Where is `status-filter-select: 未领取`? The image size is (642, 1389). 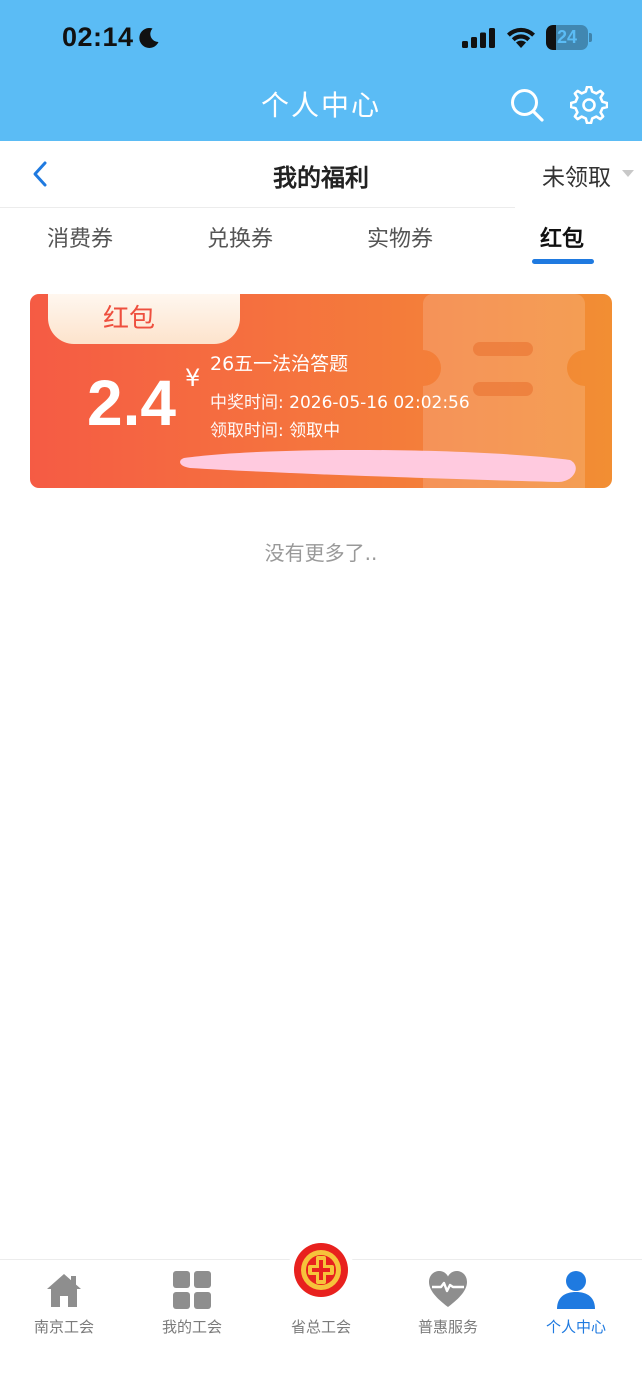 status-filter-select: 未领取 is located at coordinates (588, 174).